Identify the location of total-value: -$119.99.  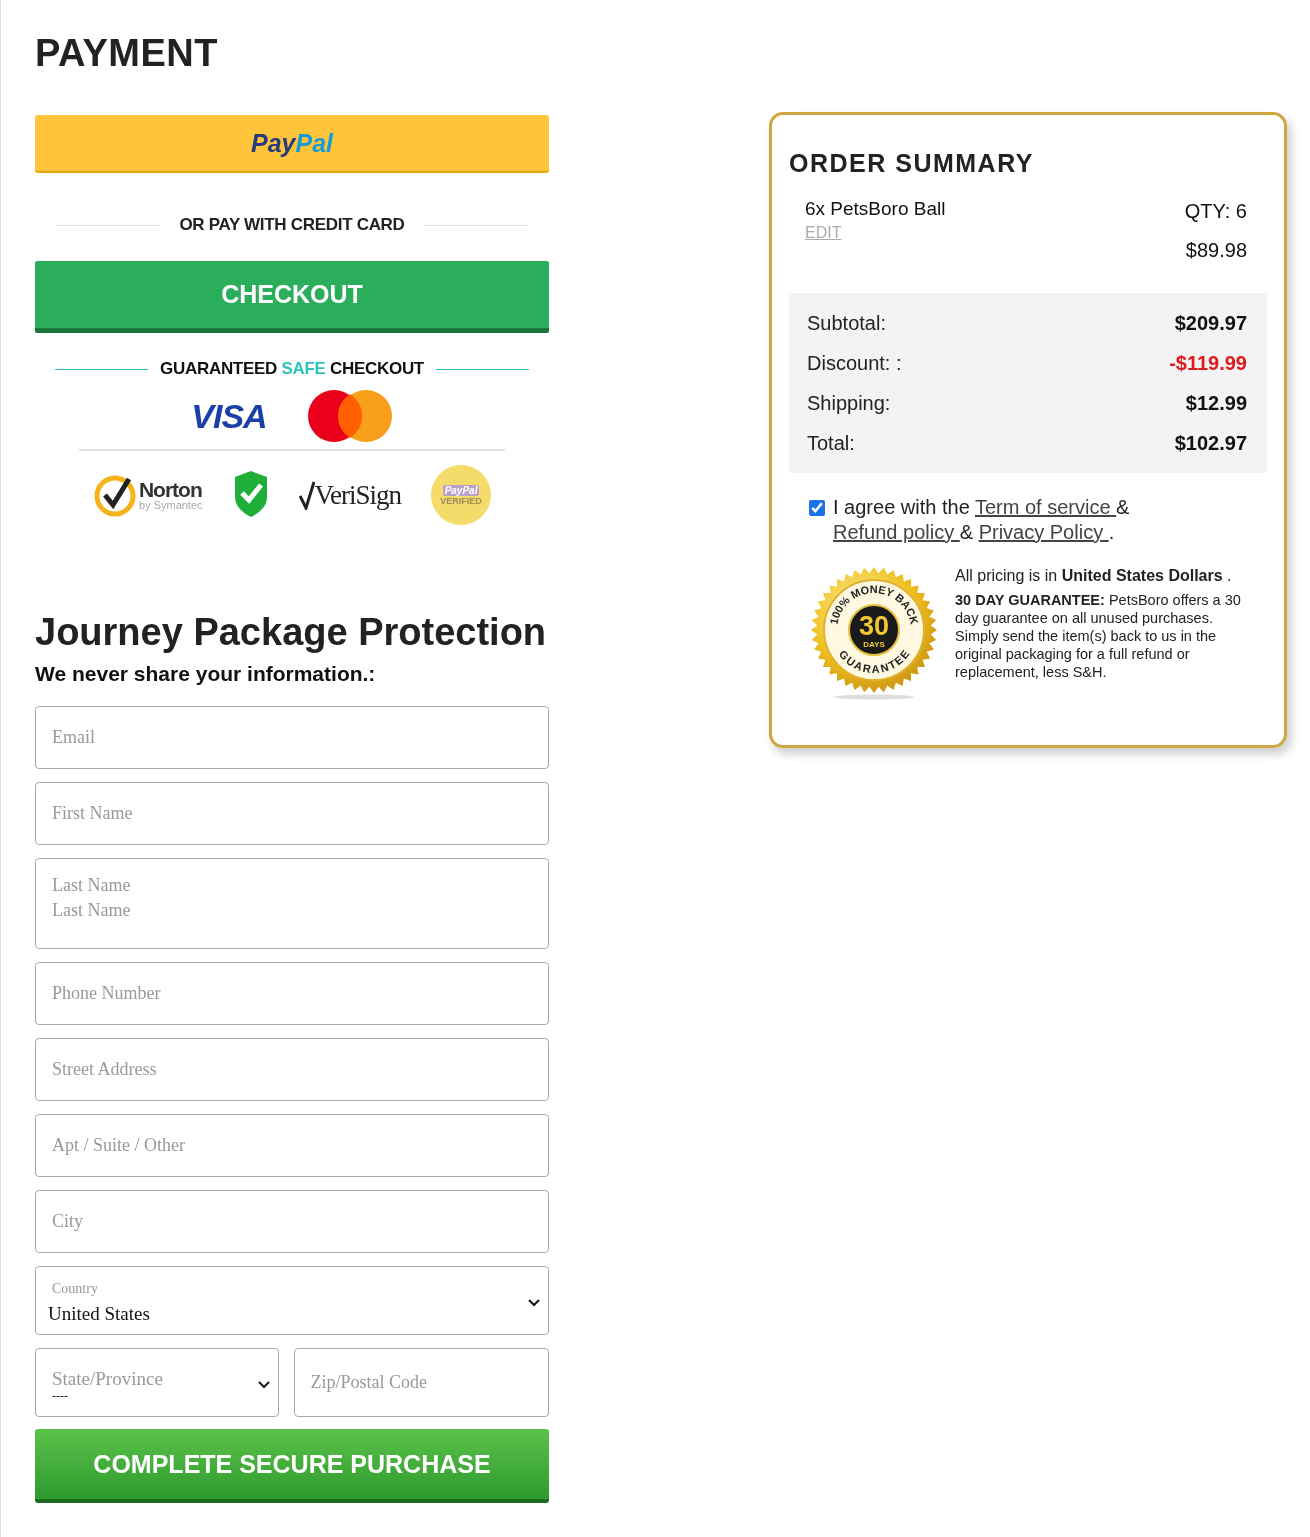
(1208, 363).